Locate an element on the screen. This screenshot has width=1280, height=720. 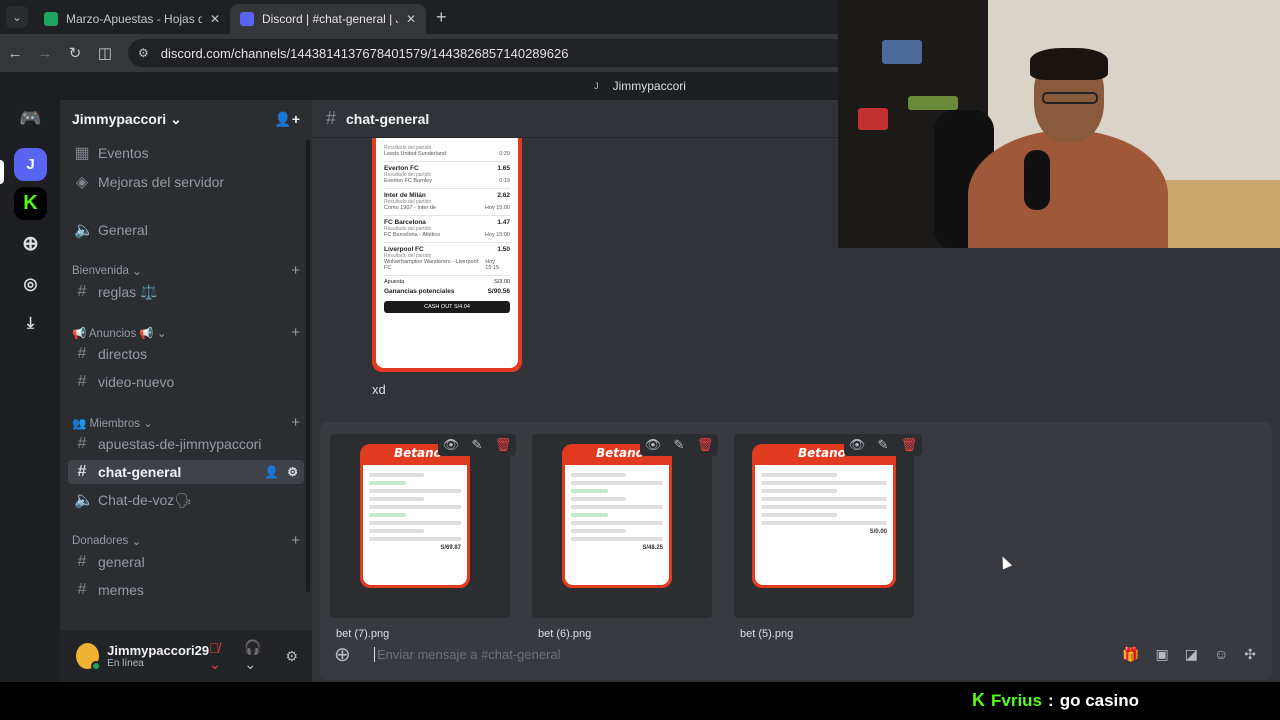
preview-total: S/69.87 is located at coordinates (450, 548).